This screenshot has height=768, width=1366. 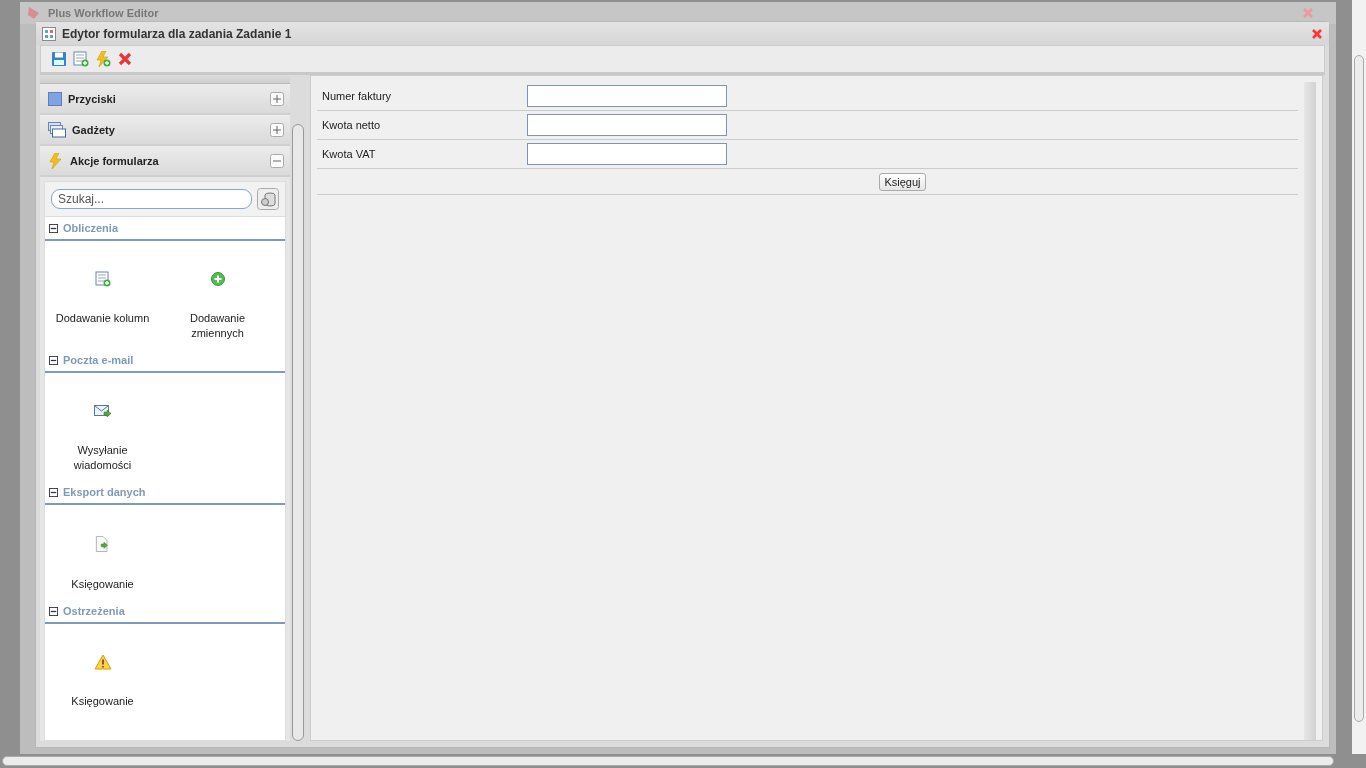 I want to click on dialog-title: Edytor formularza dla zadania Zadanie 1, so click(x=177, y=33).